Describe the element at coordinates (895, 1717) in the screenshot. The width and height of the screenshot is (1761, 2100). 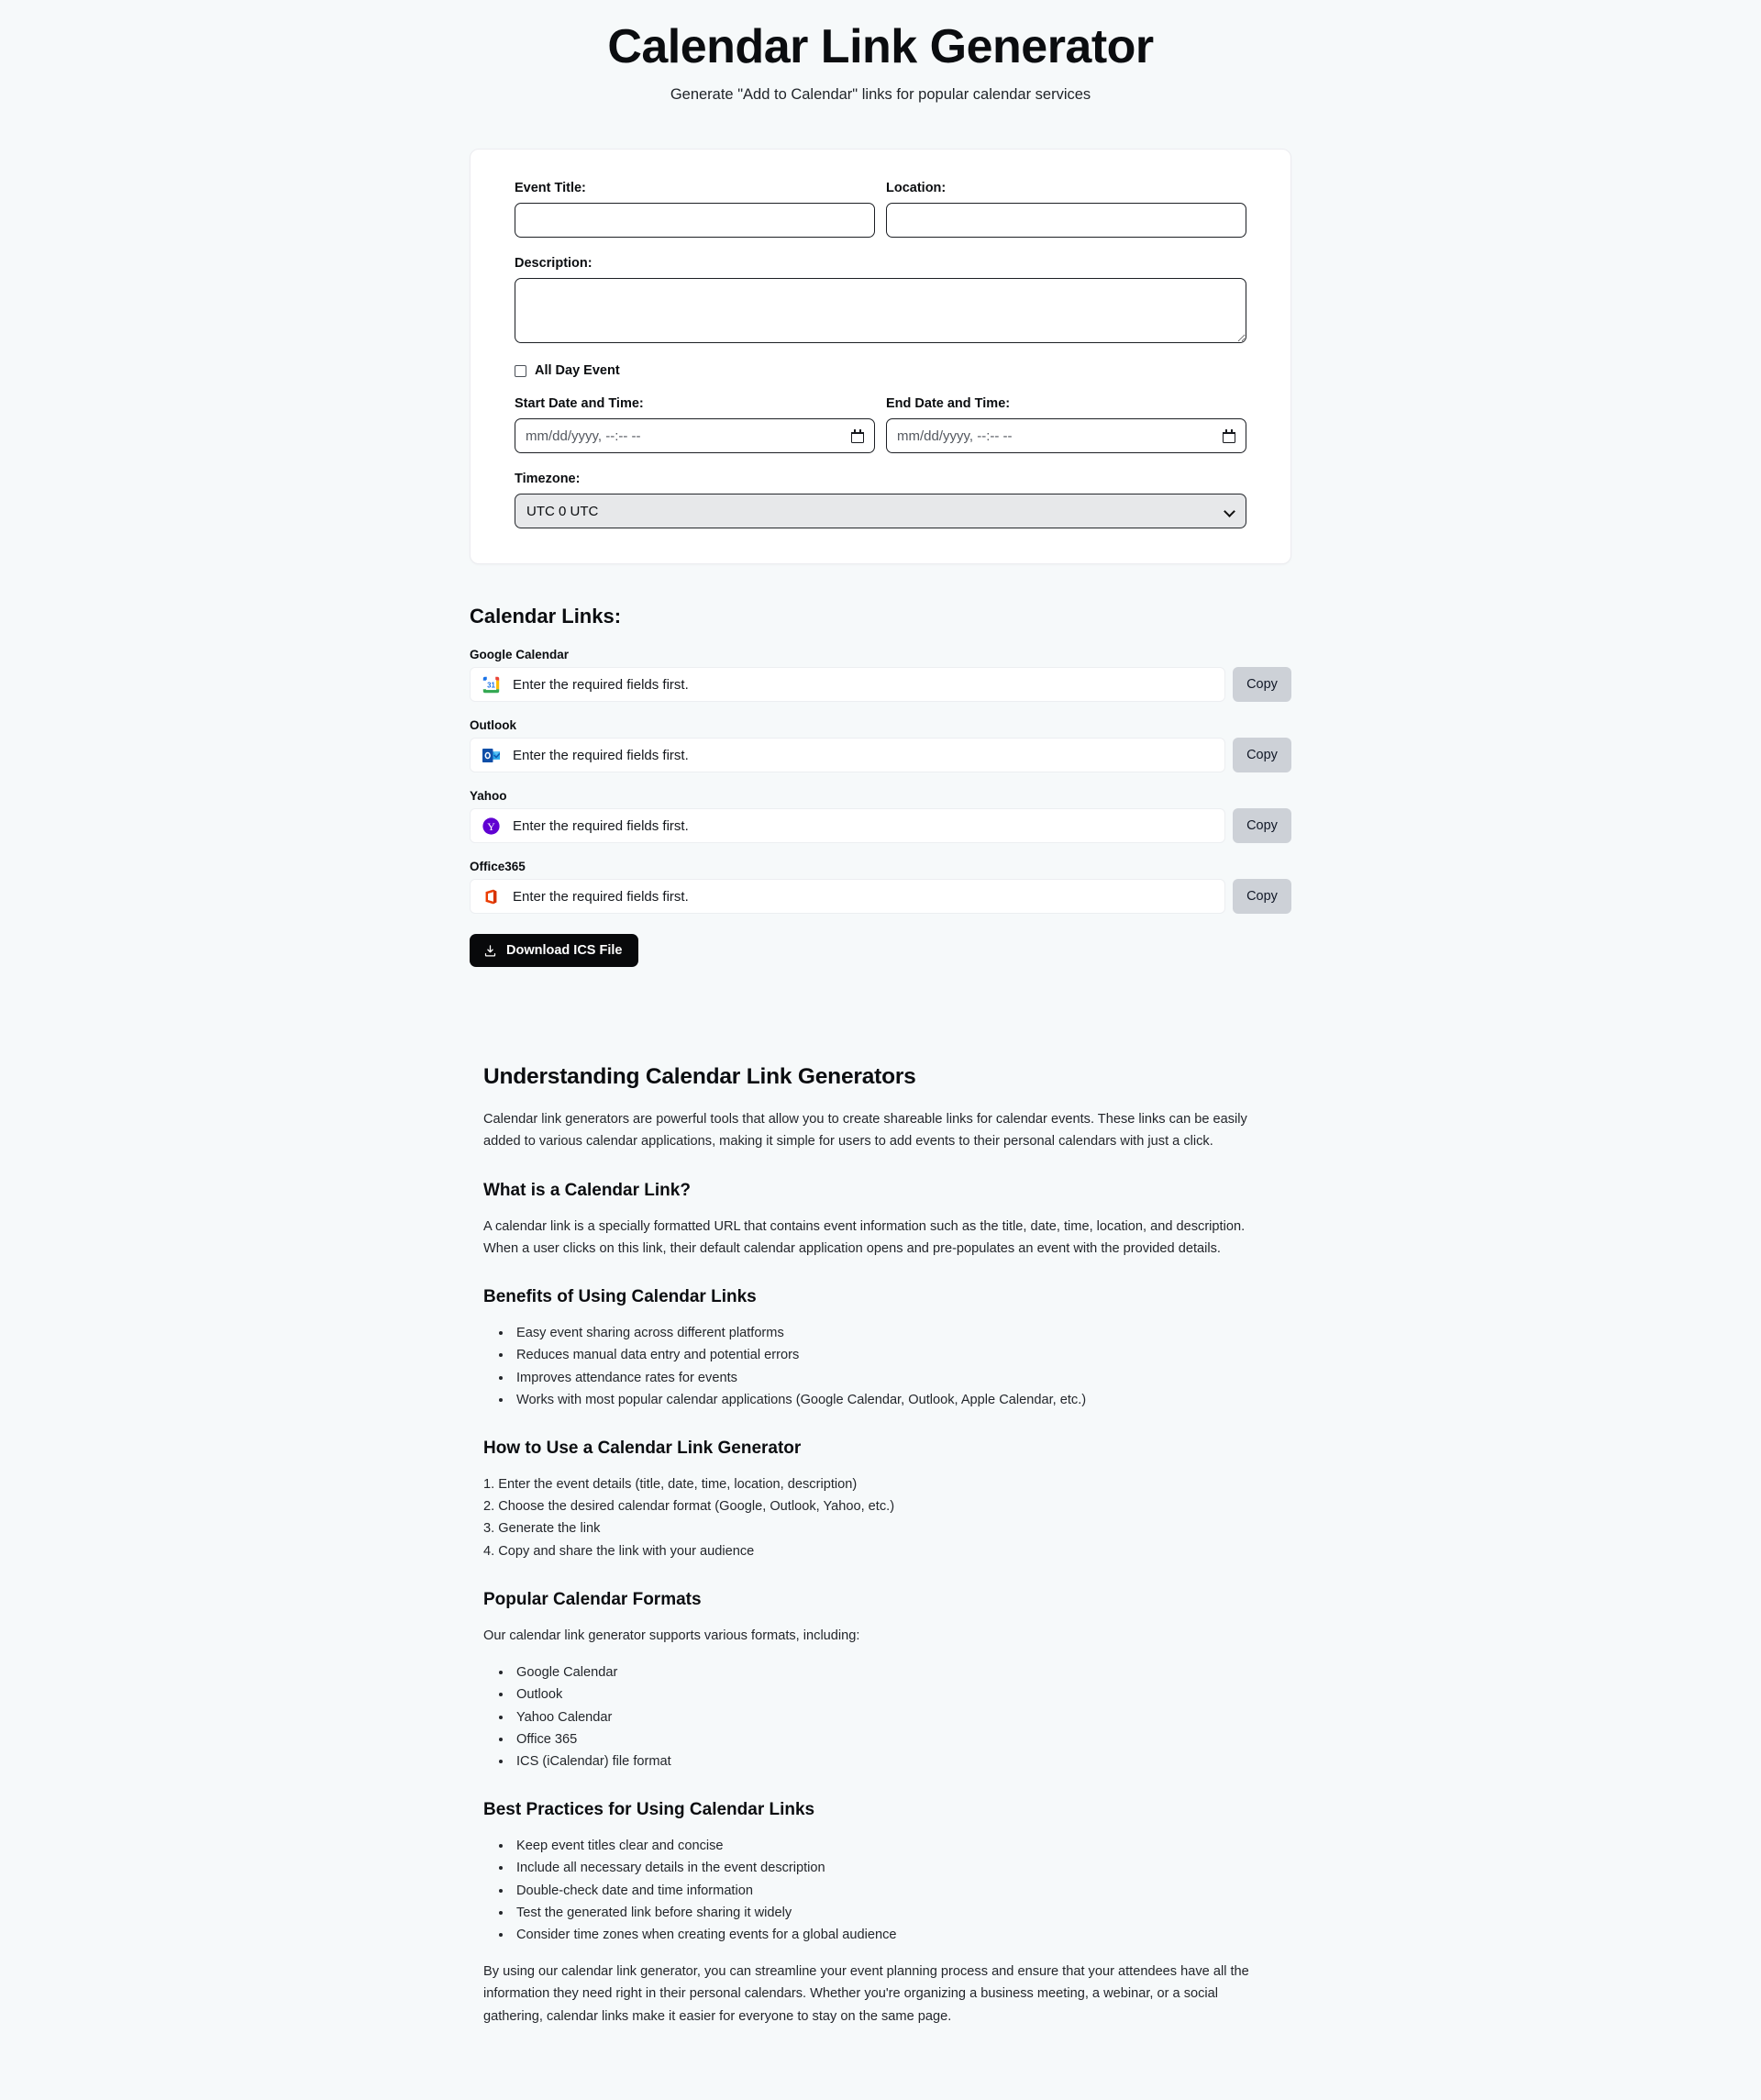
I see `list-item: Yahoo Calendar` at that location.